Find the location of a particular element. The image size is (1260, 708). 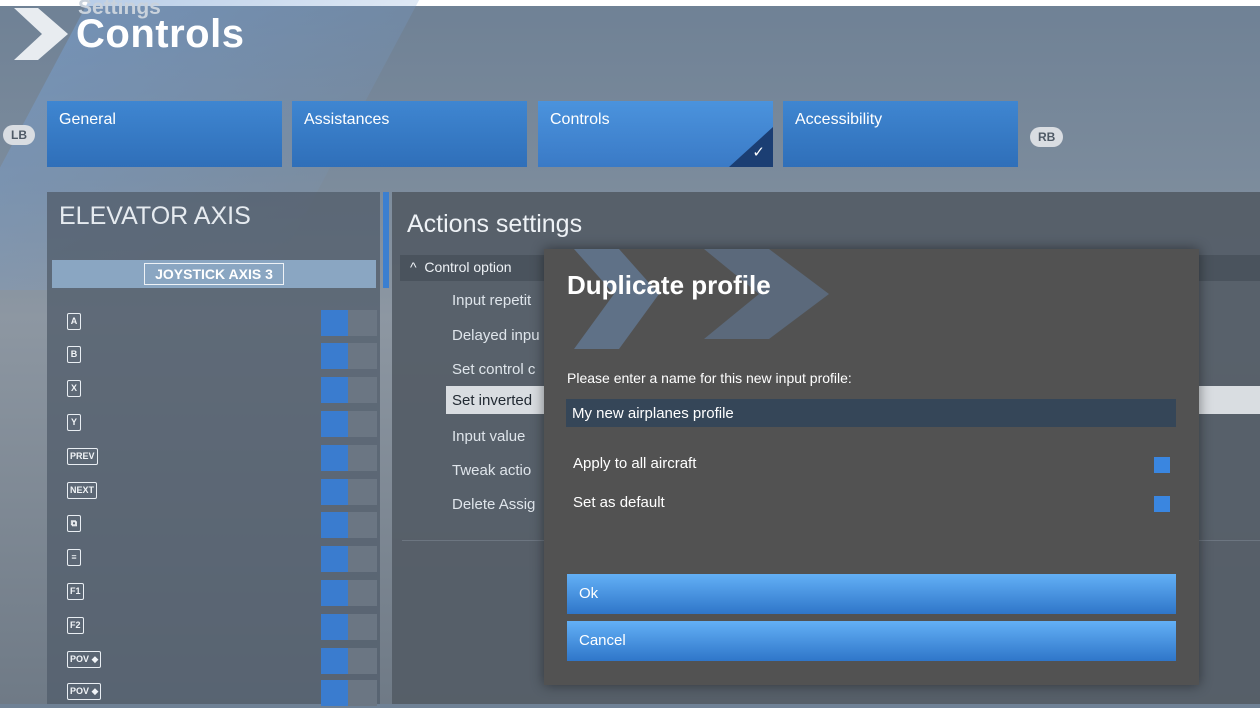

tab-selected-corner is located at coordinates (751, 147).